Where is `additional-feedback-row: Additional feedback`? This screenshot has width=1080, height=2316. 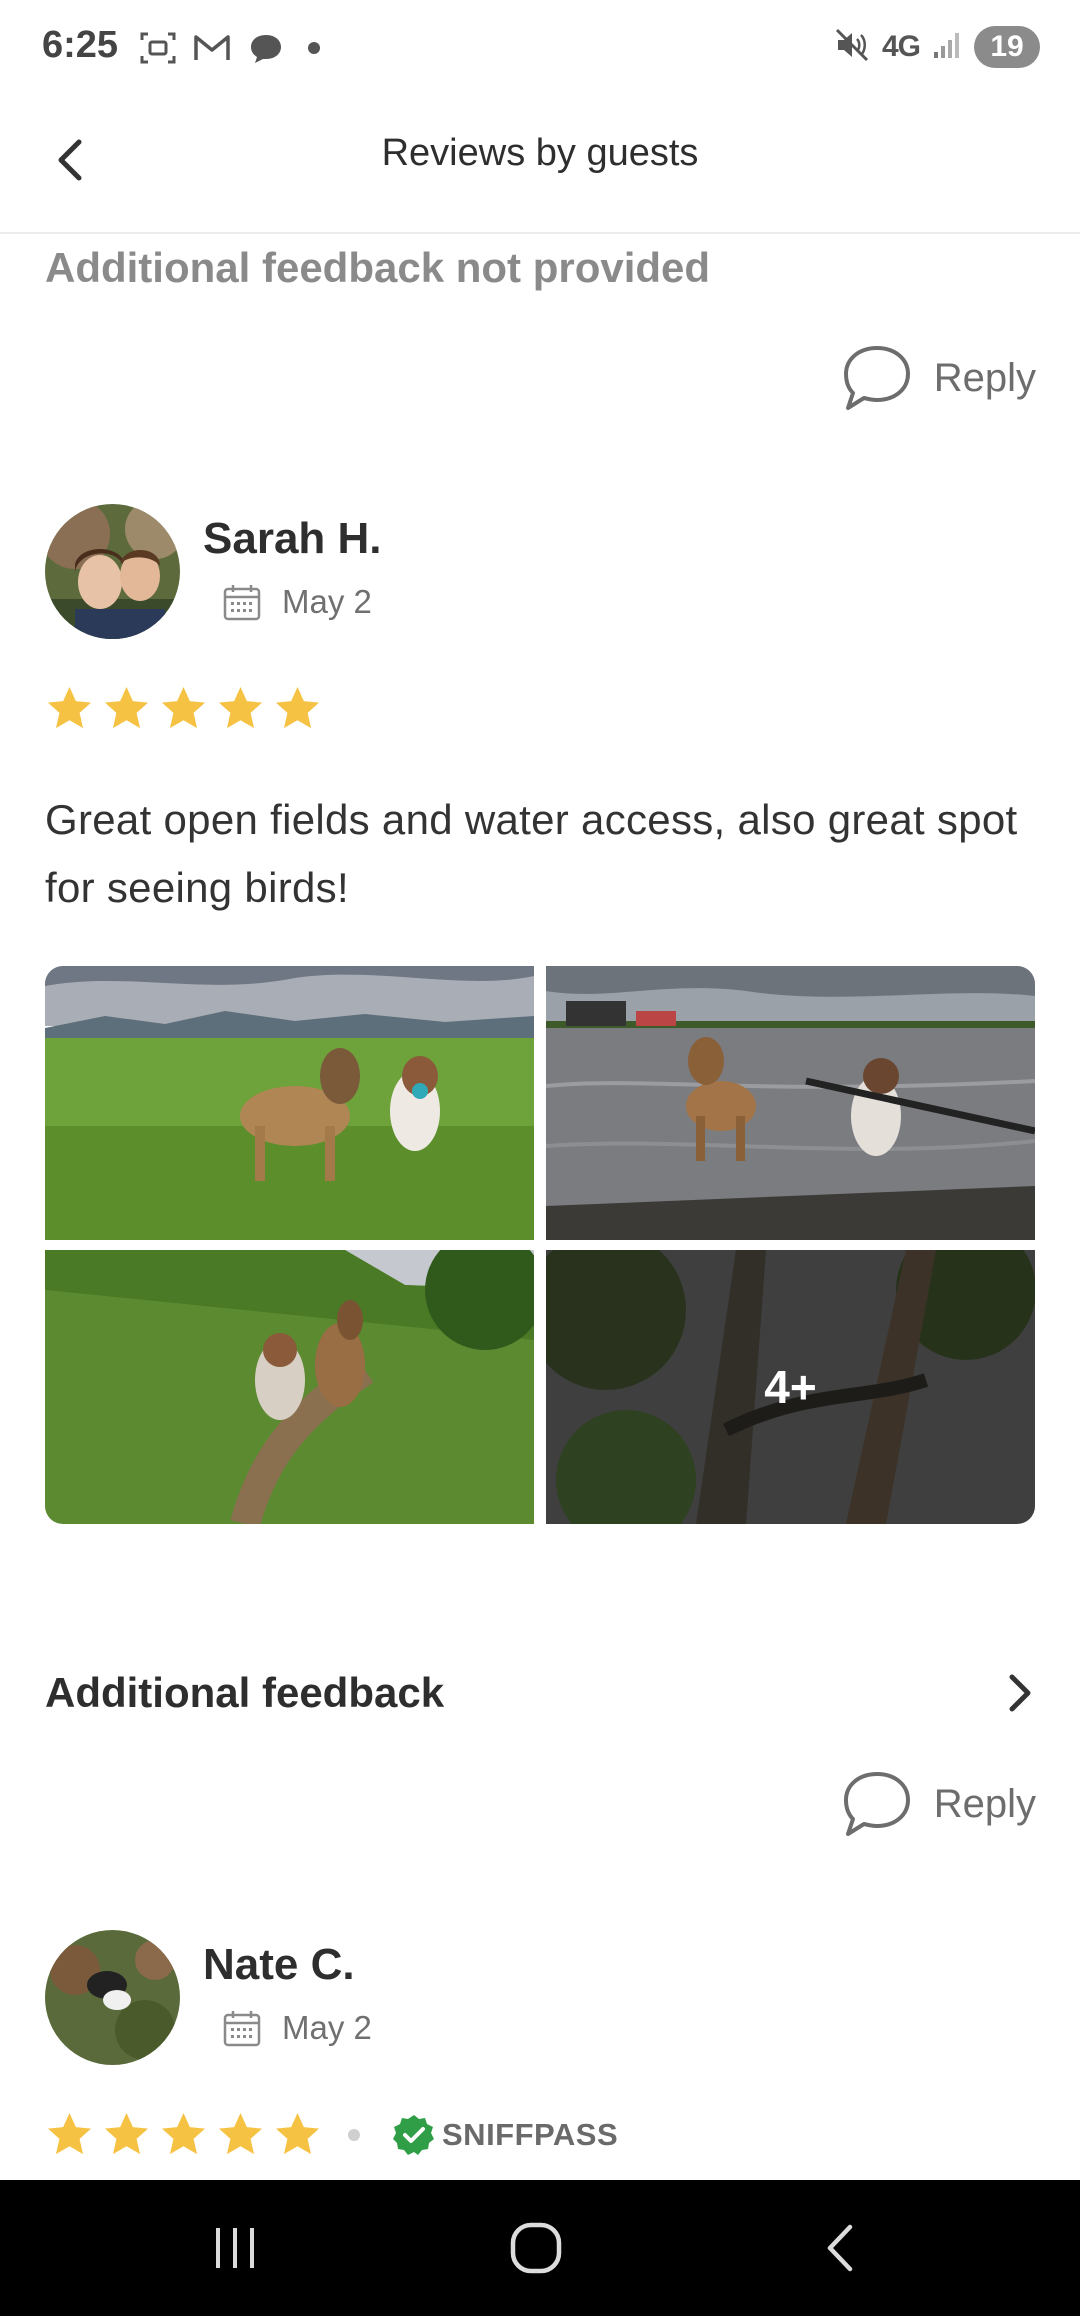 additional-feedback-row: Additional feedback is located at coordinates (540, 1693).